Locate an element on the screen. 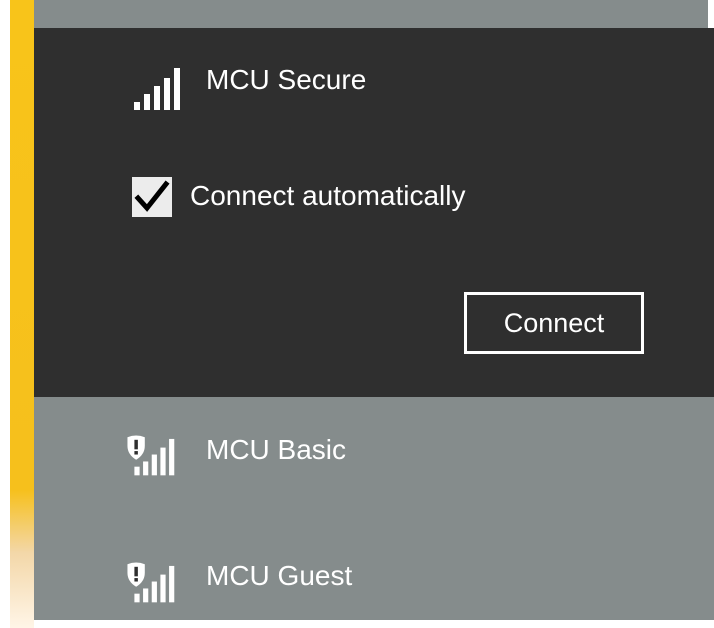 This screenshot has width=714, height=628. flyout-bottom-edge is located at coordinates (374, 624).